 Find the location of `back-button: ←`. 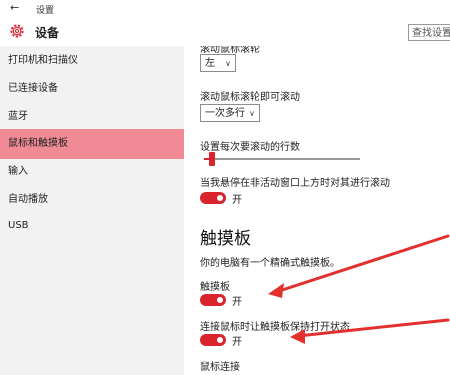

back-button: ← is located at coordinates (14, 7).